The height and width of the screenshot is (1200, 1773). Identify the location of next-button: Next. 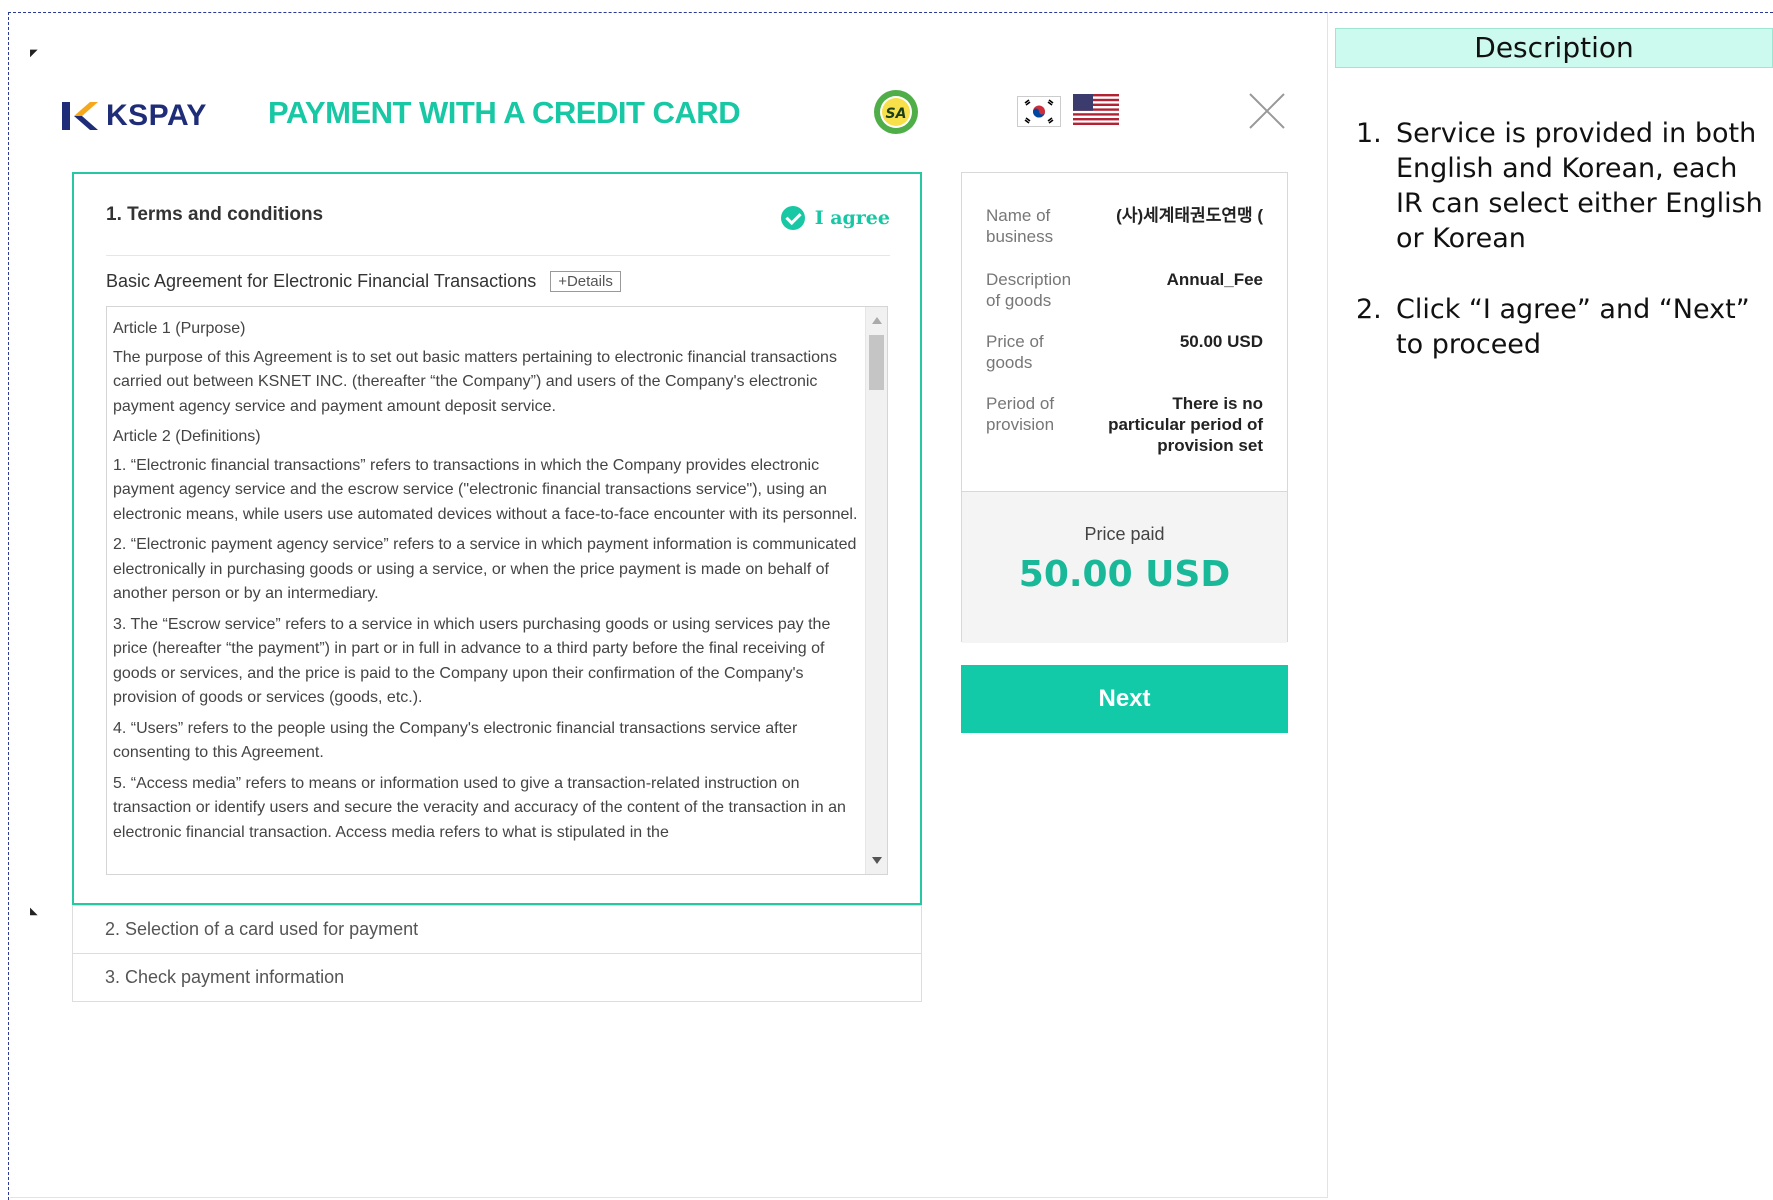
(1124, 699).